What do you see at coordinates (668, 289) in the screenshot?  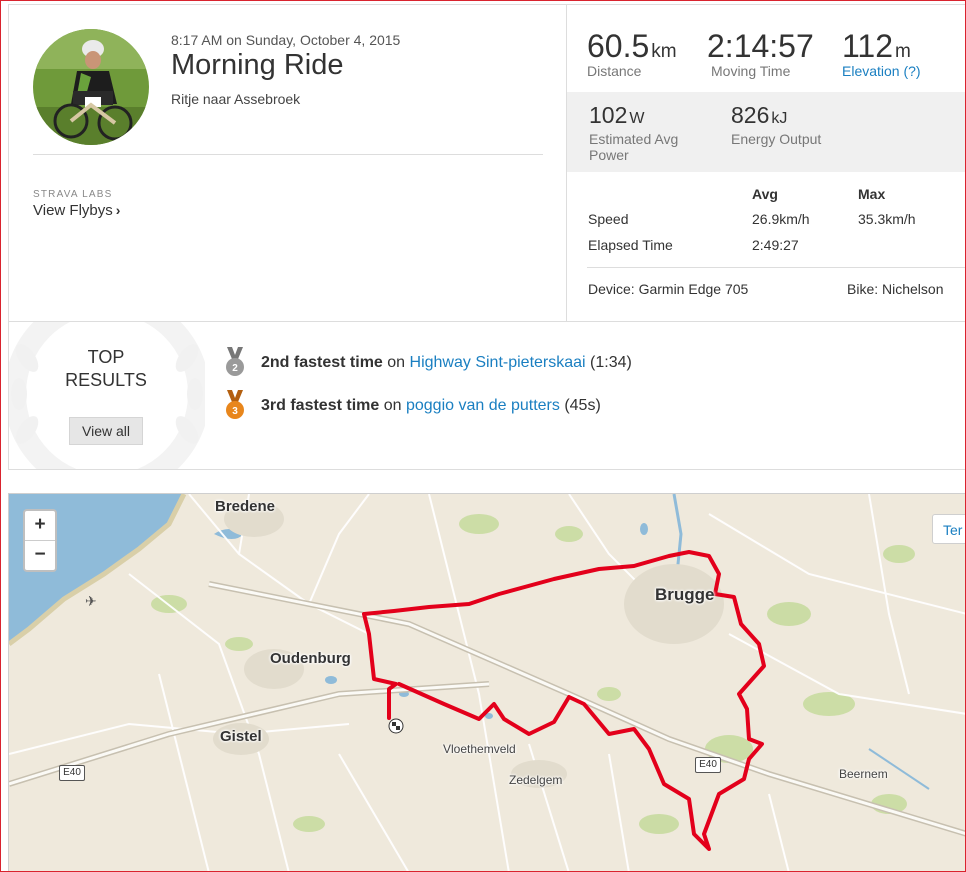 I see `device-info: Device: Garmin Edge 705` at bounding box center [668, 289].